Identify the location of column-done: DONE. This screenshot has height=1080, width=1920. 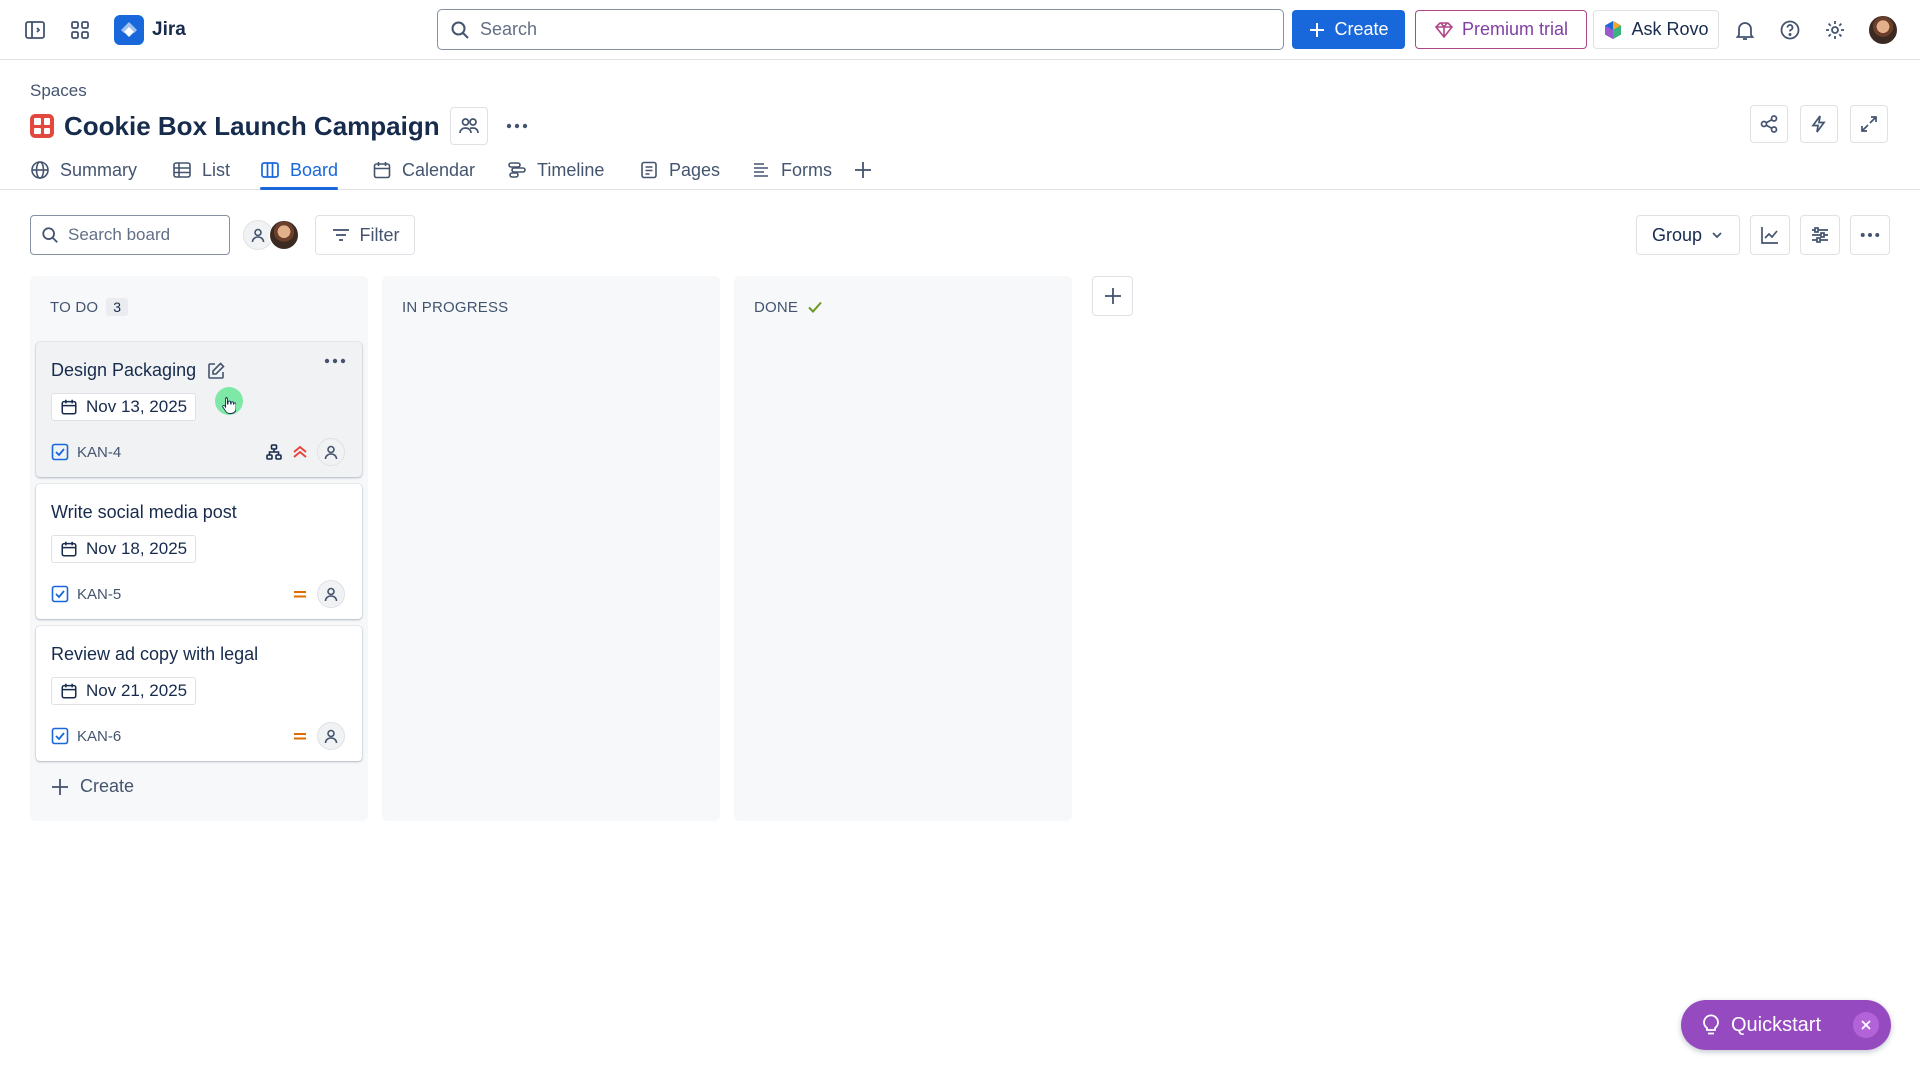
(903, 548).